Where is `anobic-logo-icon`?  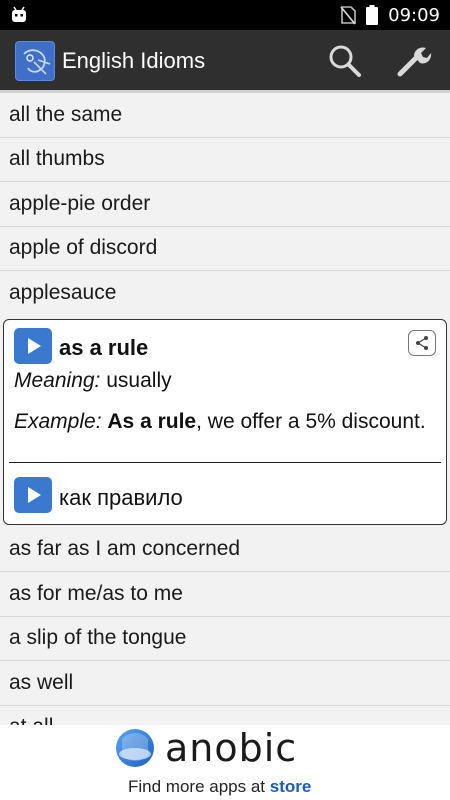 anobic-logo-icon is located at coordinates (135, 748).